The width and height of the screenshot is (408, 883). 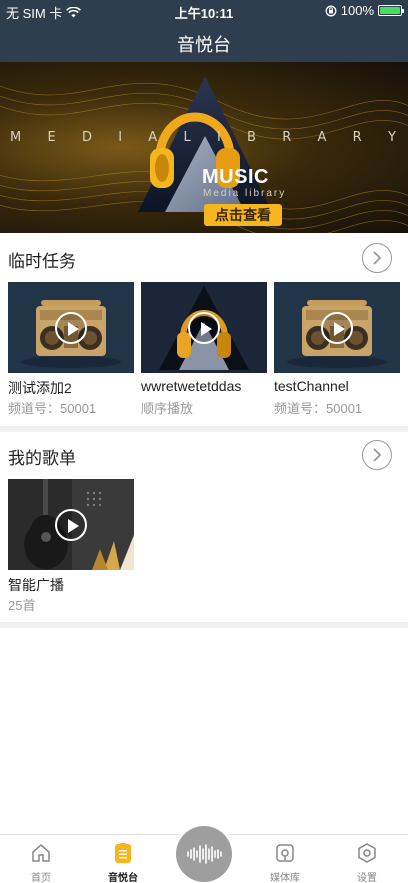 I want to click on media-library-icon, so click(x=285, y=853).